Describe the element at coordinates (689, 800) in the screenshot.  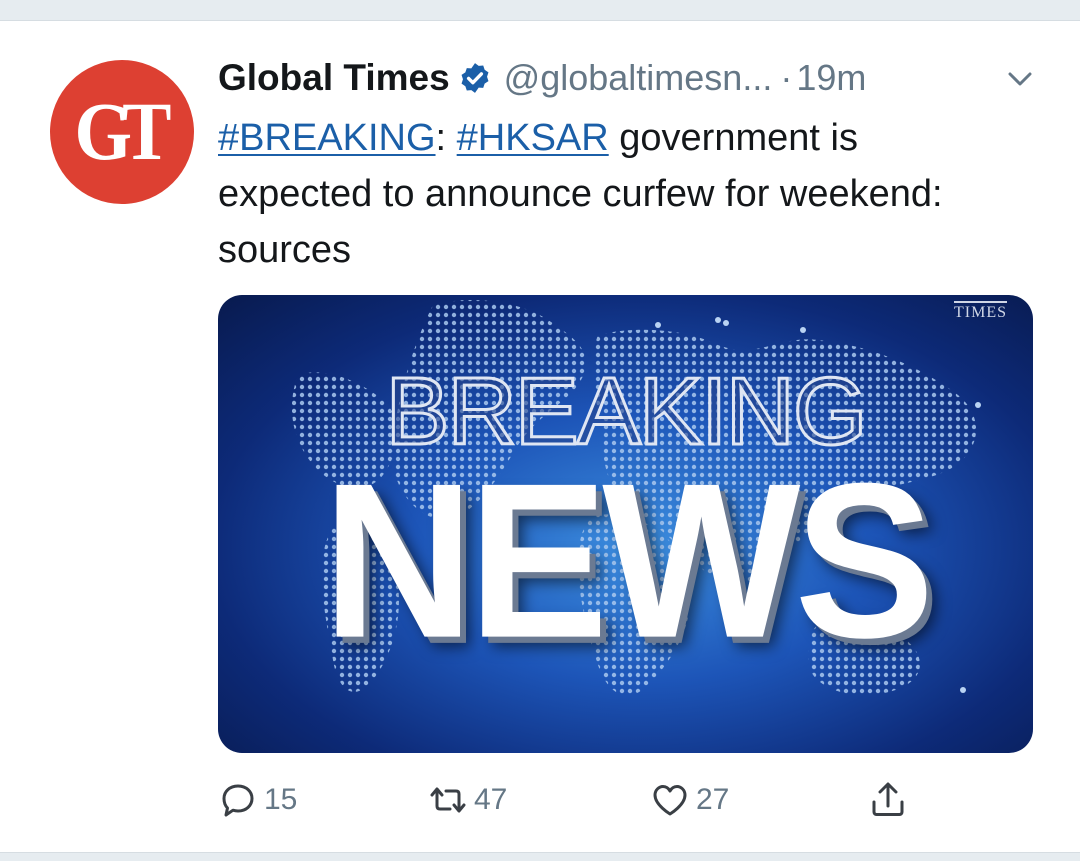
I see `like-button: 27` at that location.